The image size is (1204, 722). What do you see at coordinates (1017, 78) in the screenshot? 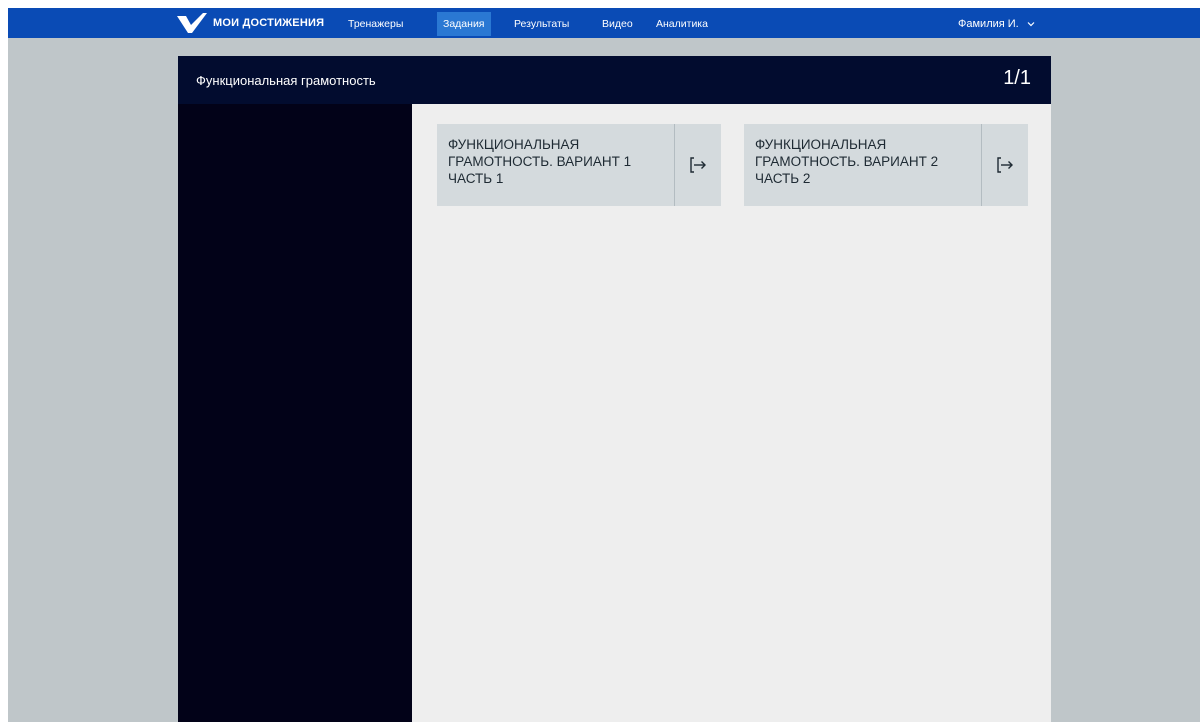
I see `page-counter: 1/1` at bounding box center [1017, 78].